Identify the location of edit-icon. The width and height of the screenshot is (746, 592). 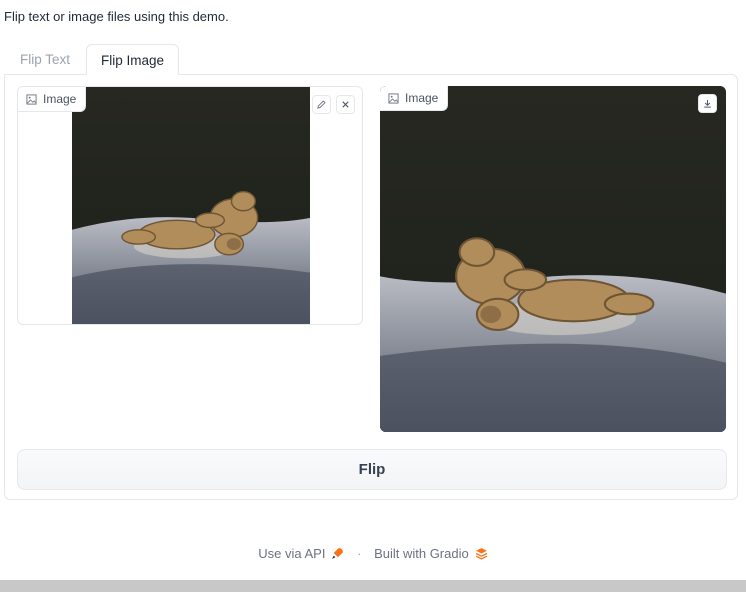
(321, 104).